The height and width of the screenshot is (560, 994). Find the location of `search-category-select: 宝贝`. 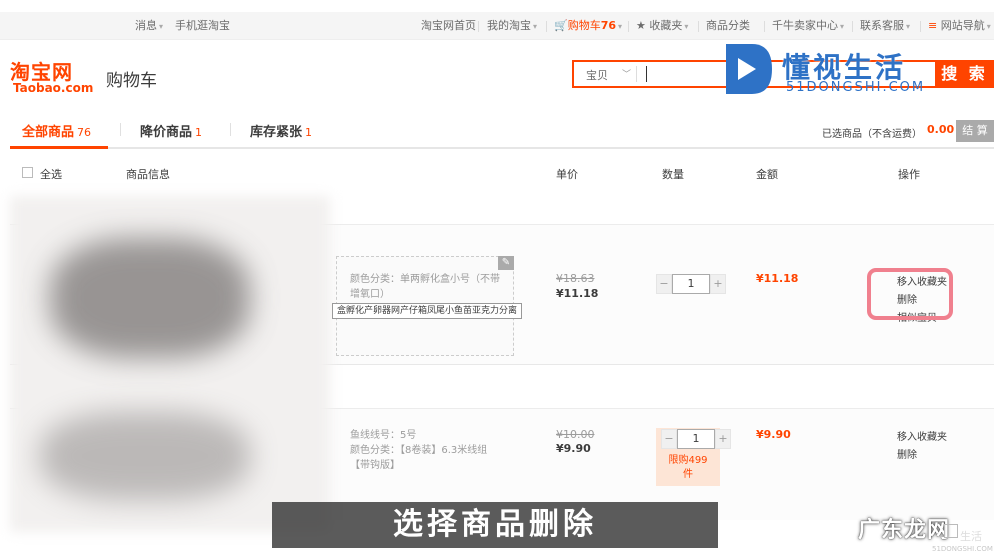

search-category-select: 宝贝 is located at coordinates (597, 75).